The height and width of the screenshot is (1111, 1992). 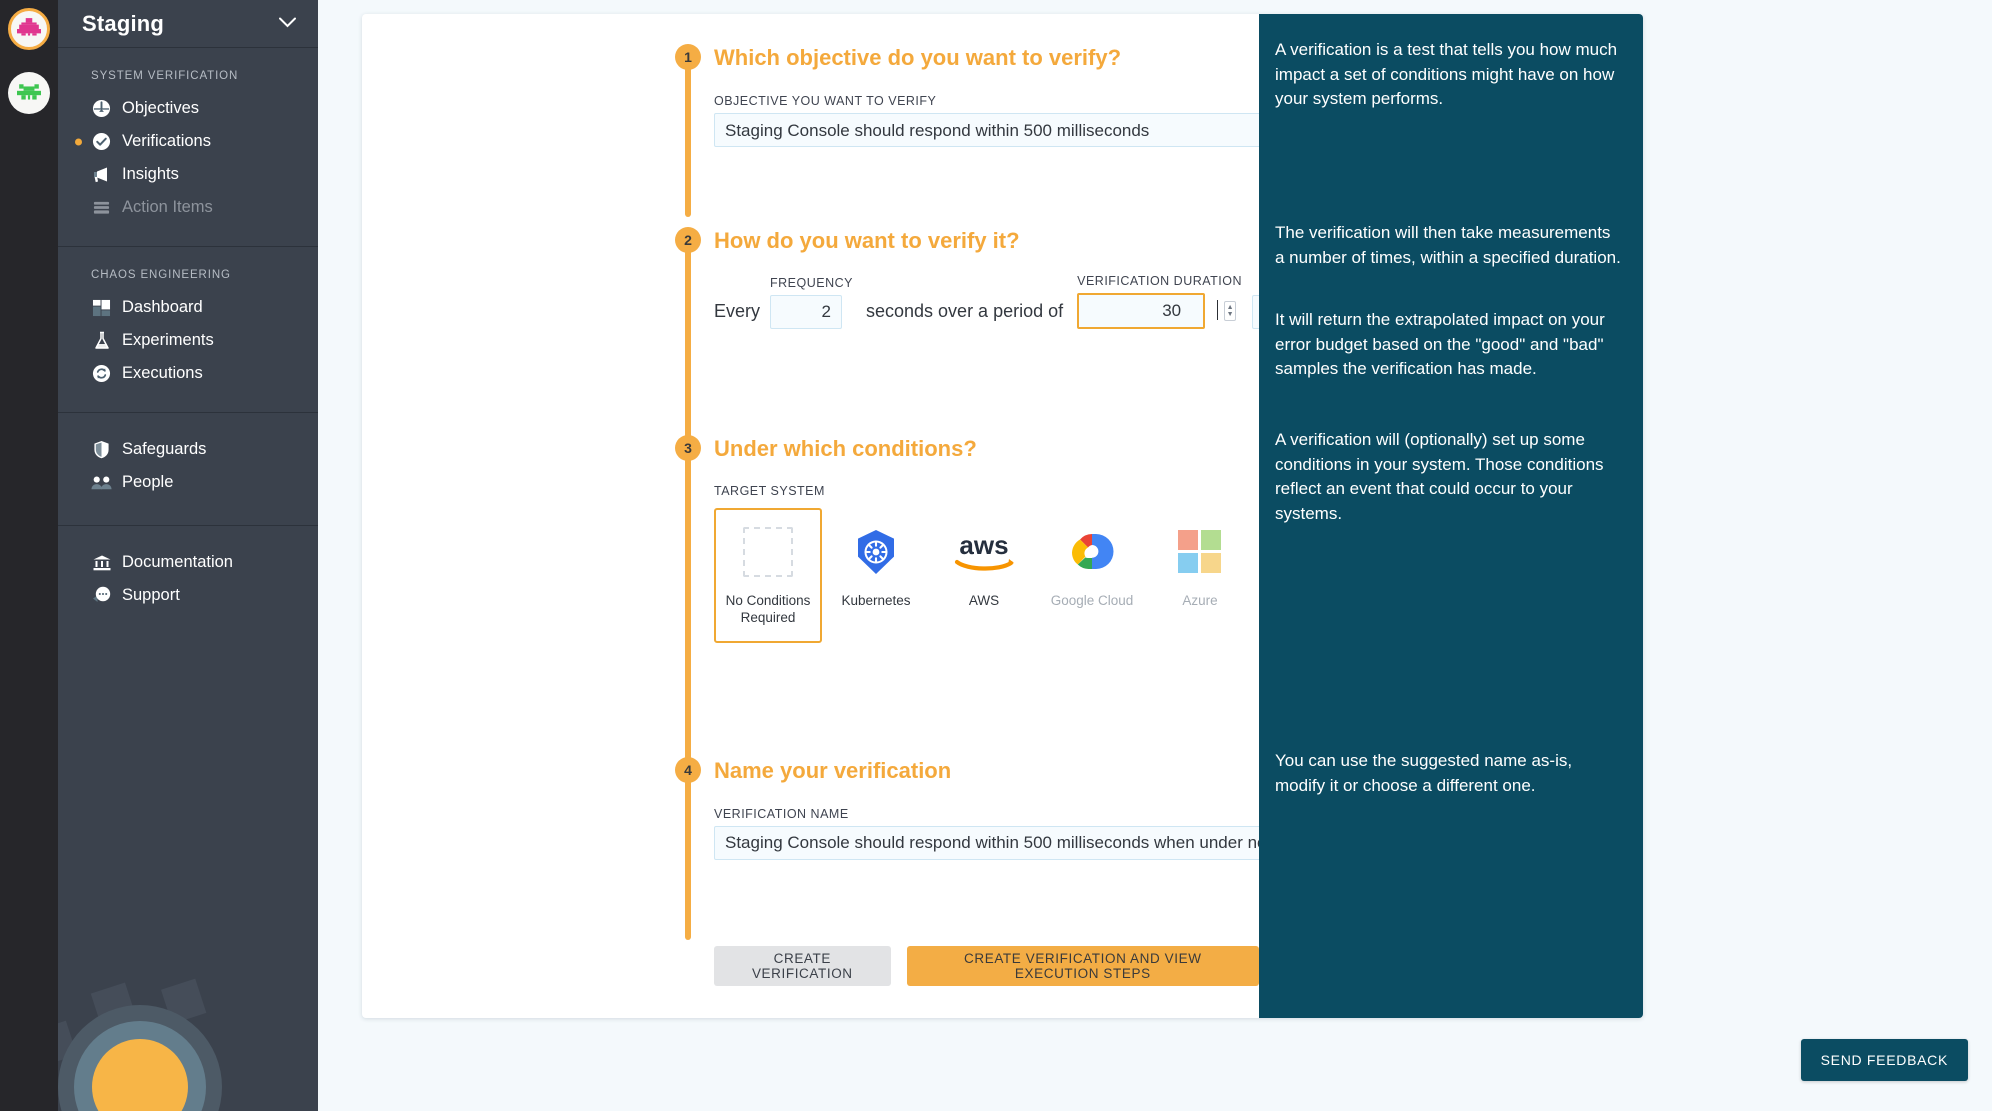 I want to click on sidebar-item-label: People, so click(x=148, y=482).